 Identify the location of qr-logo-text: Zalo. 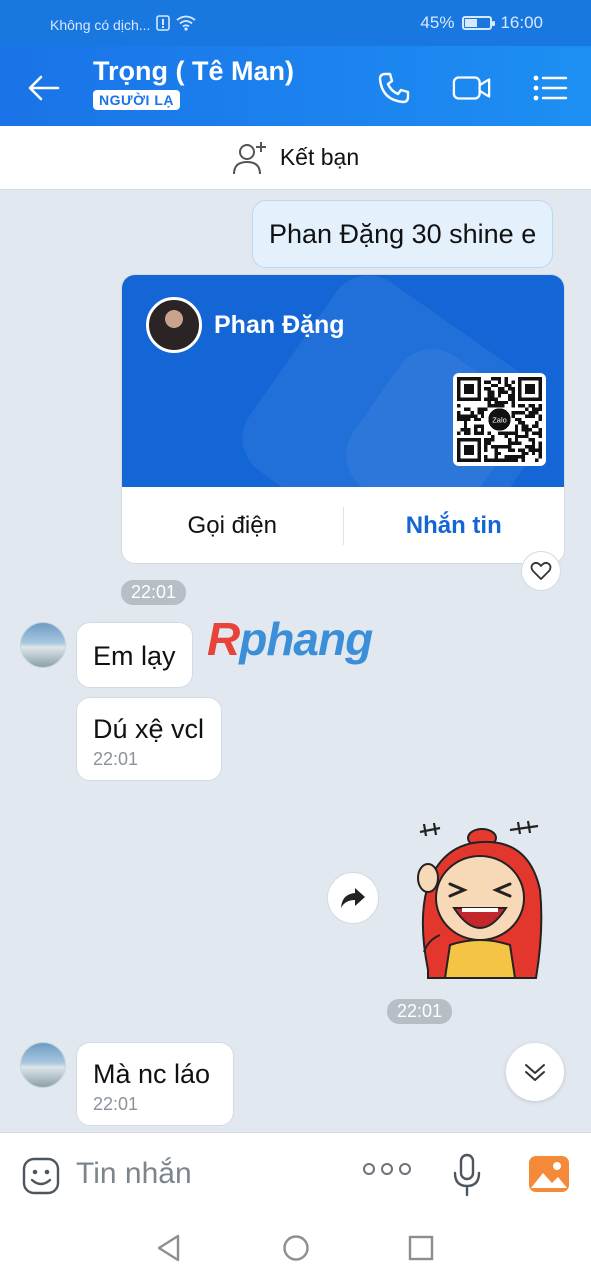
(499, 420).